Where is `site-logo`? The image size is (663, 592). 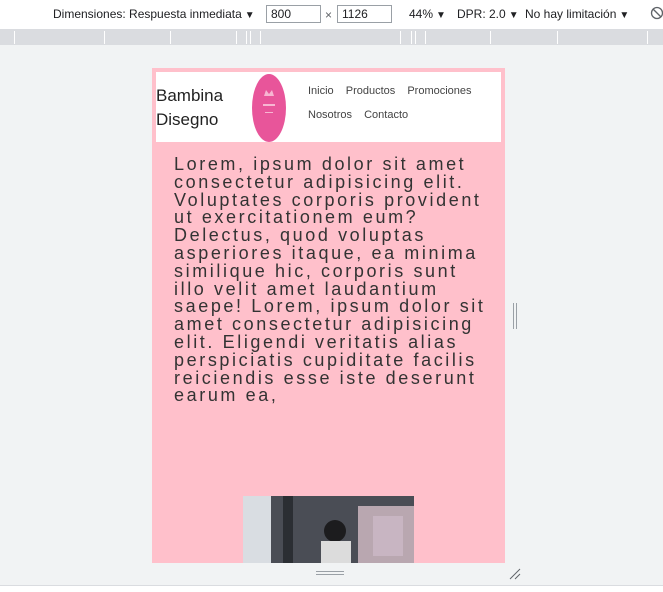 site-logo is located at coordinates (269, 108).